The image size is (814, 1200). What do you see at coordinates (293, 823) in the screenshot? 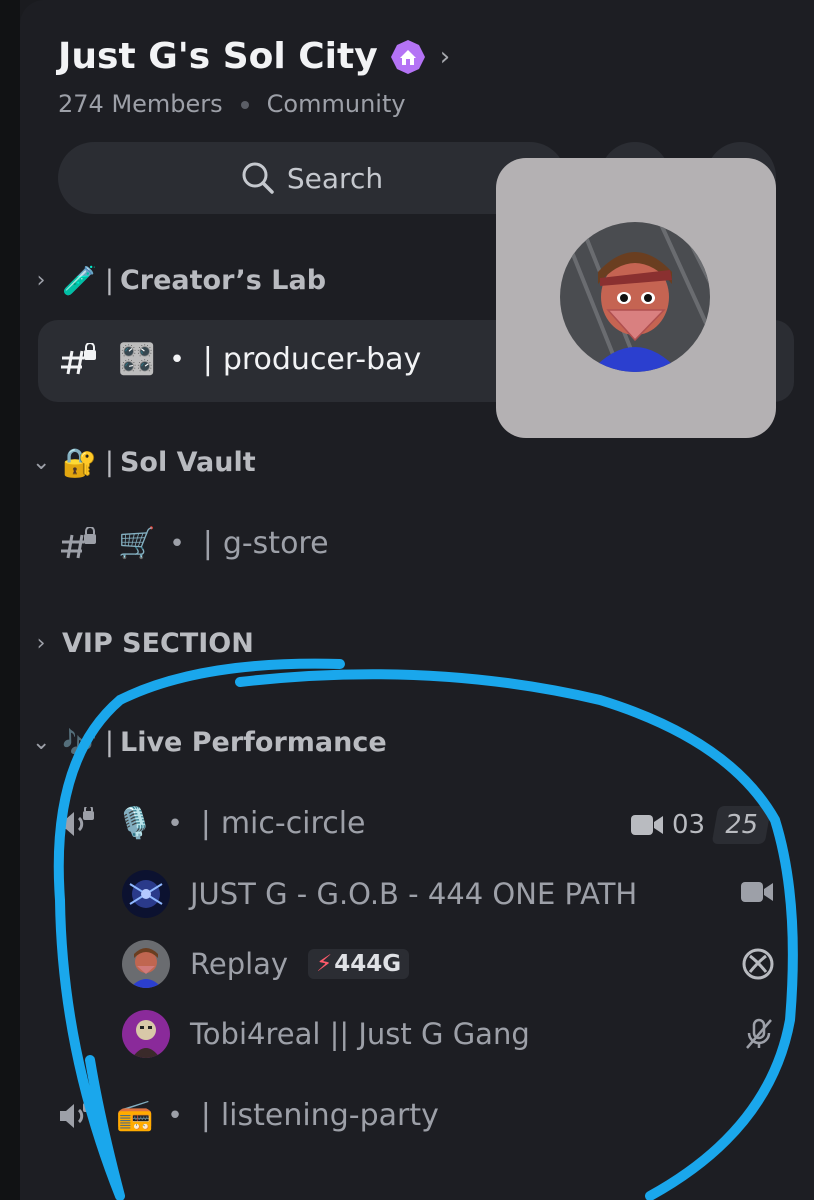
I see `channel-label: mic-circle` at bounding box center [293, 823].